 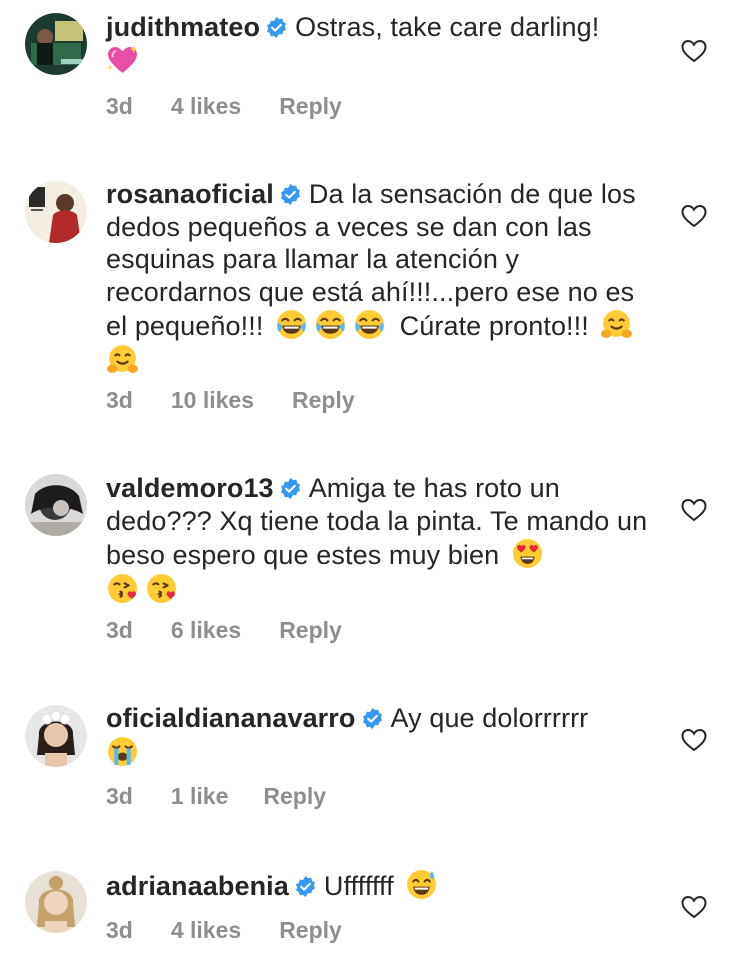 What do you see at coordinates (190, 194) in the screenshot?
I see `comment-username: rosanaoficial` at bounding box center [190, 194].